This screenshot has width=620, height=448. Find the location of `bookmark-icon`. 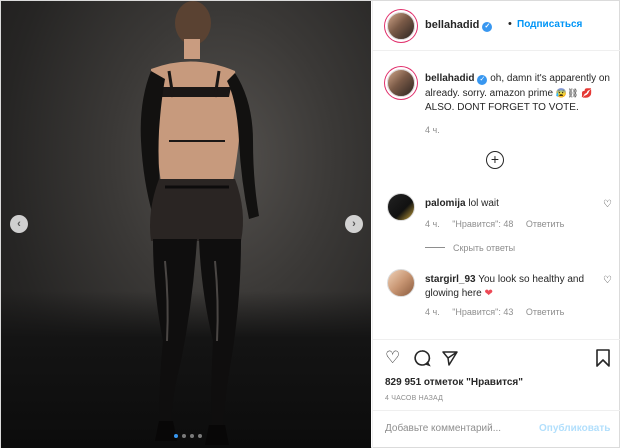

bookmark-icon is located at coordinates (603, 359).